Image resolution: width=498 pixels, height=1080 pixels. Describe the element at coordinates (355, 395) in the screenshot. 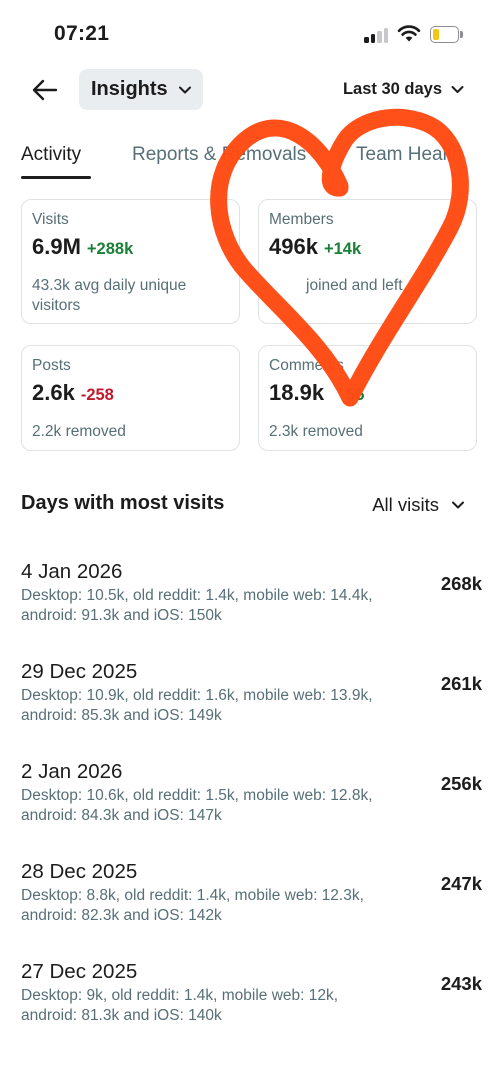

I see `card-delta: 55` at that location.